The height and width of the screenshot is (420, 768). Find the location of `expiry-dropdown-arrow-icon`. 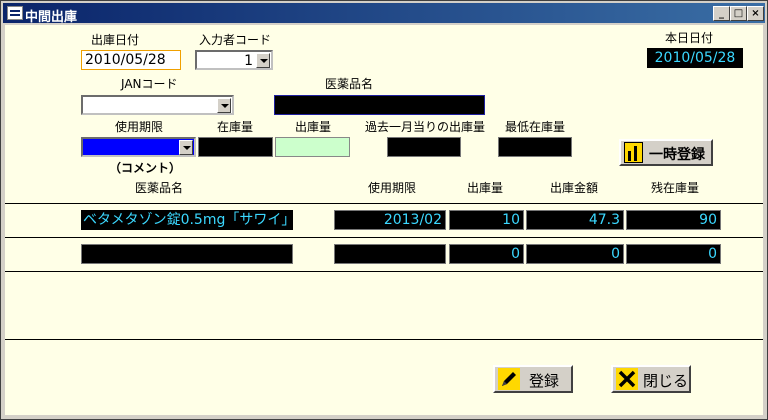

expiry-dropdown-arrow-icon is located at coordinates (186, 147).